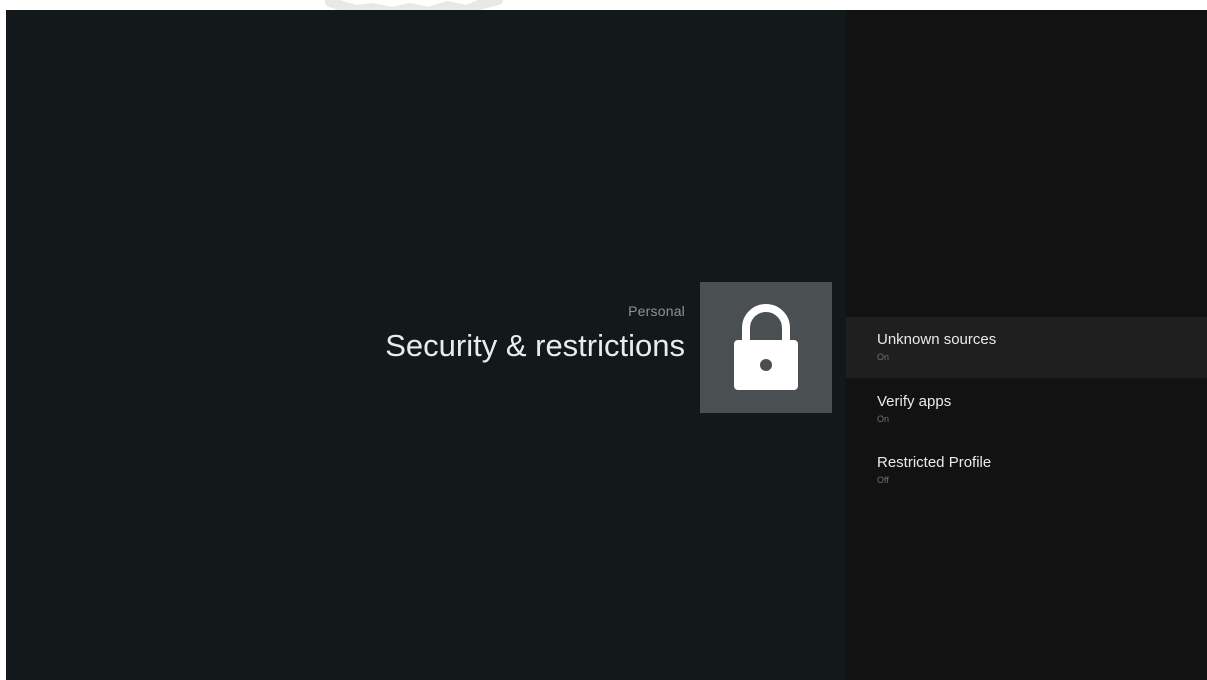 This screenshot has width=1207, height=680. I want to click on verify-apps-label: Verify apps, so click(914, 401).